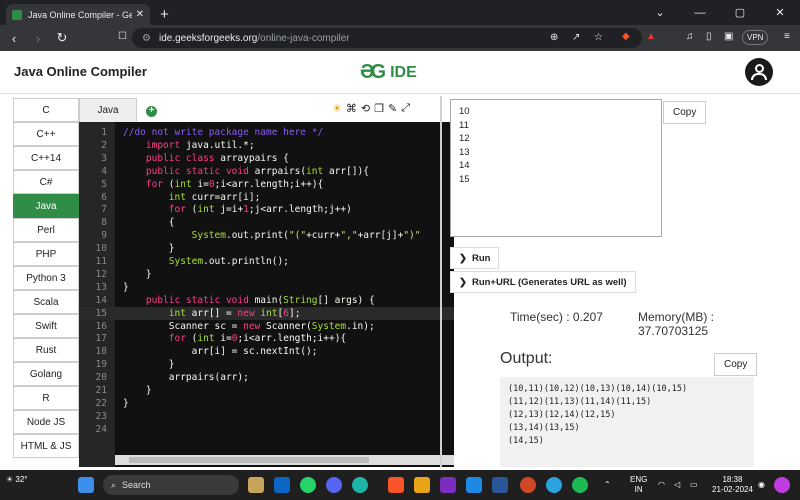  I want to click on code-line: 15 int arr[] = new int[6];, so click(266, 313).